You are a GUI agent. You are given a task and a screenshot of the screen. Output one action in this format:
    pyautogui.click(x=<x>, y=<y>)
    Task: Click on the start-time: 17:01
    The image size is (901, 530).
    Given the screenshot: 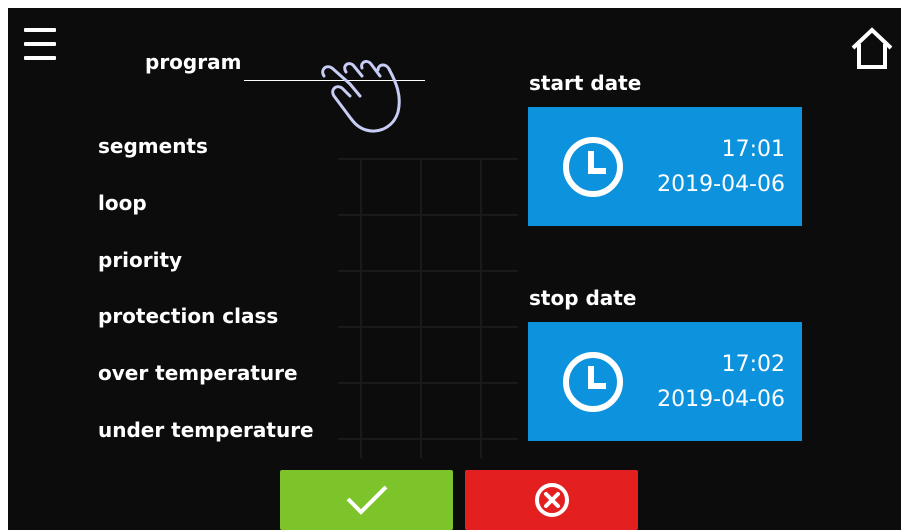 What is the action you would take?
    pyautogui.click(x=753, y=149)
    